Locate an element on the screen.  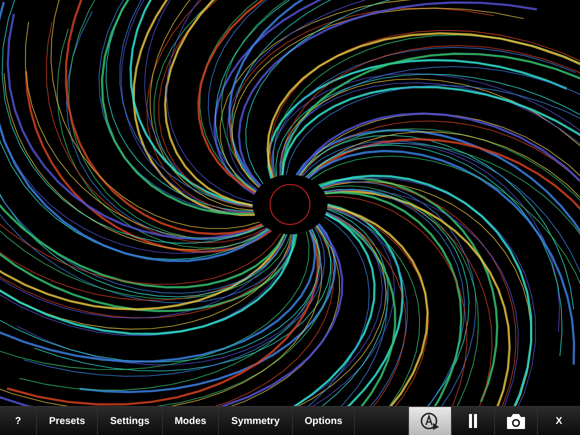
menu-button: Modes is located at coordinates (191, 421).